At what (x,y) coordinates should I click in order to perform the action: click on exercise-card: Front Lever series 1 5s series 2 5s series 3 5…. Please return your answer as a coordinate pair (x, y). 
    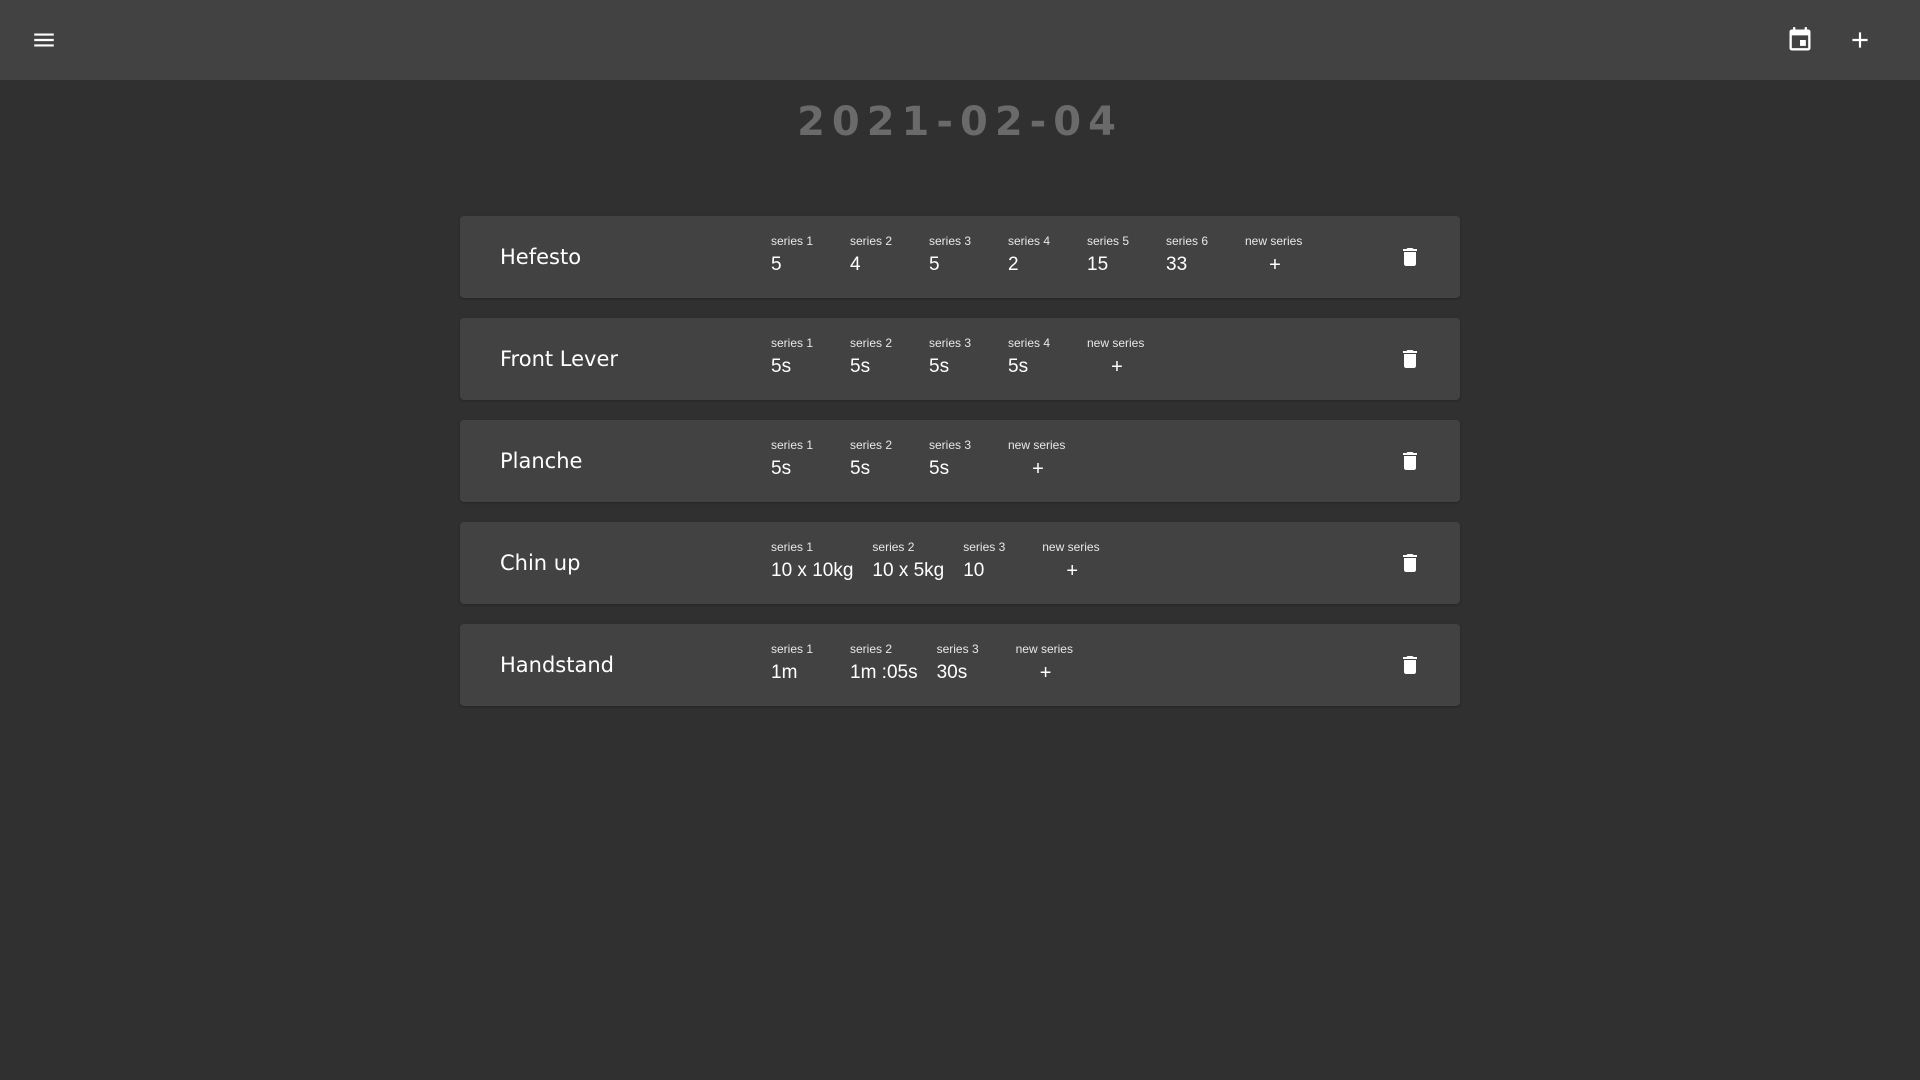
    Looking at the image, I should click on (960, 359).